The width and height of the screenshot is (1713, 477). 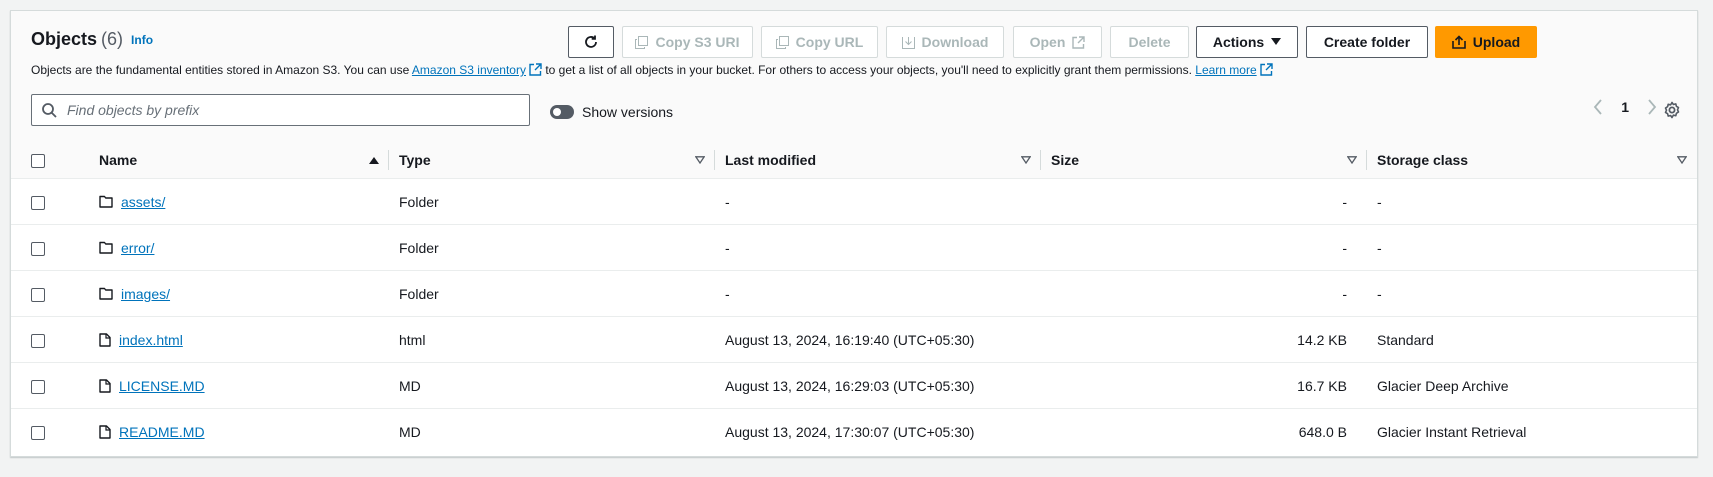 I want to click on actions-dropdown: Actions, so click(x=1247, y=42).